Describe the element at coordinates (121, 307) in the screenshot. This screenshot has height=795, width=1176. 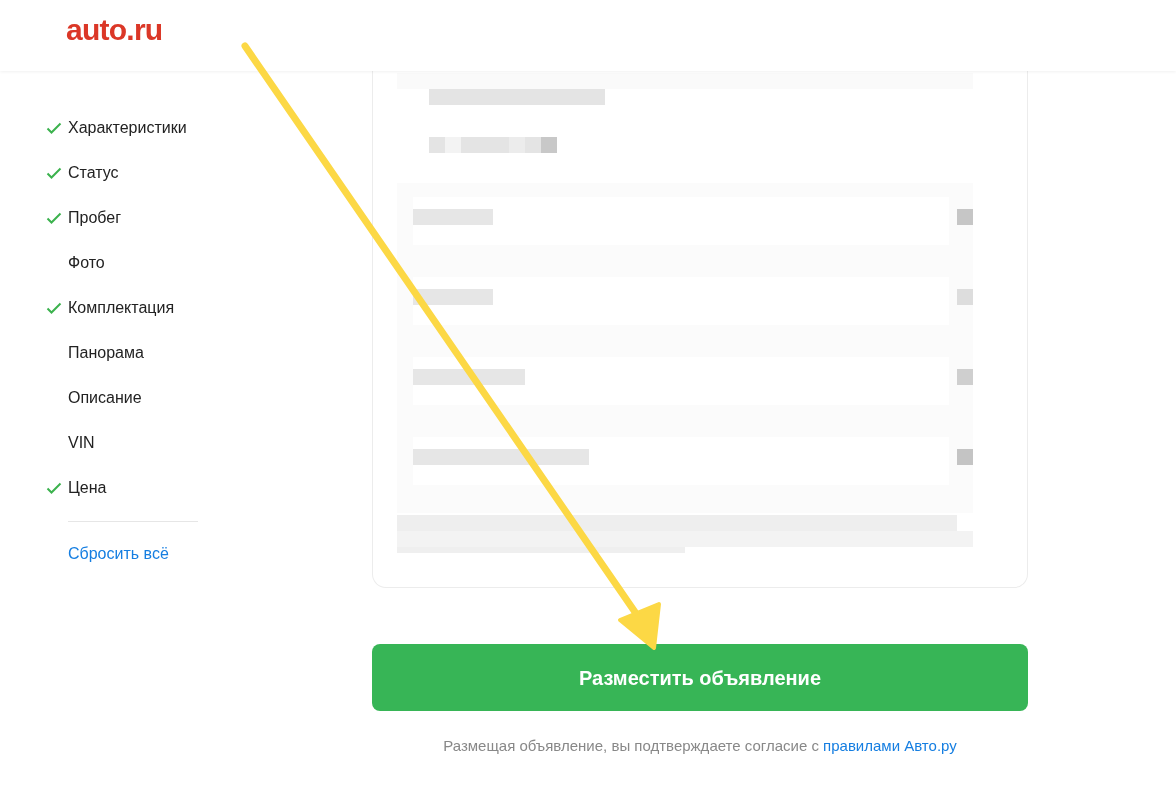
I see `sidebar-item: Комплектация` at that location.